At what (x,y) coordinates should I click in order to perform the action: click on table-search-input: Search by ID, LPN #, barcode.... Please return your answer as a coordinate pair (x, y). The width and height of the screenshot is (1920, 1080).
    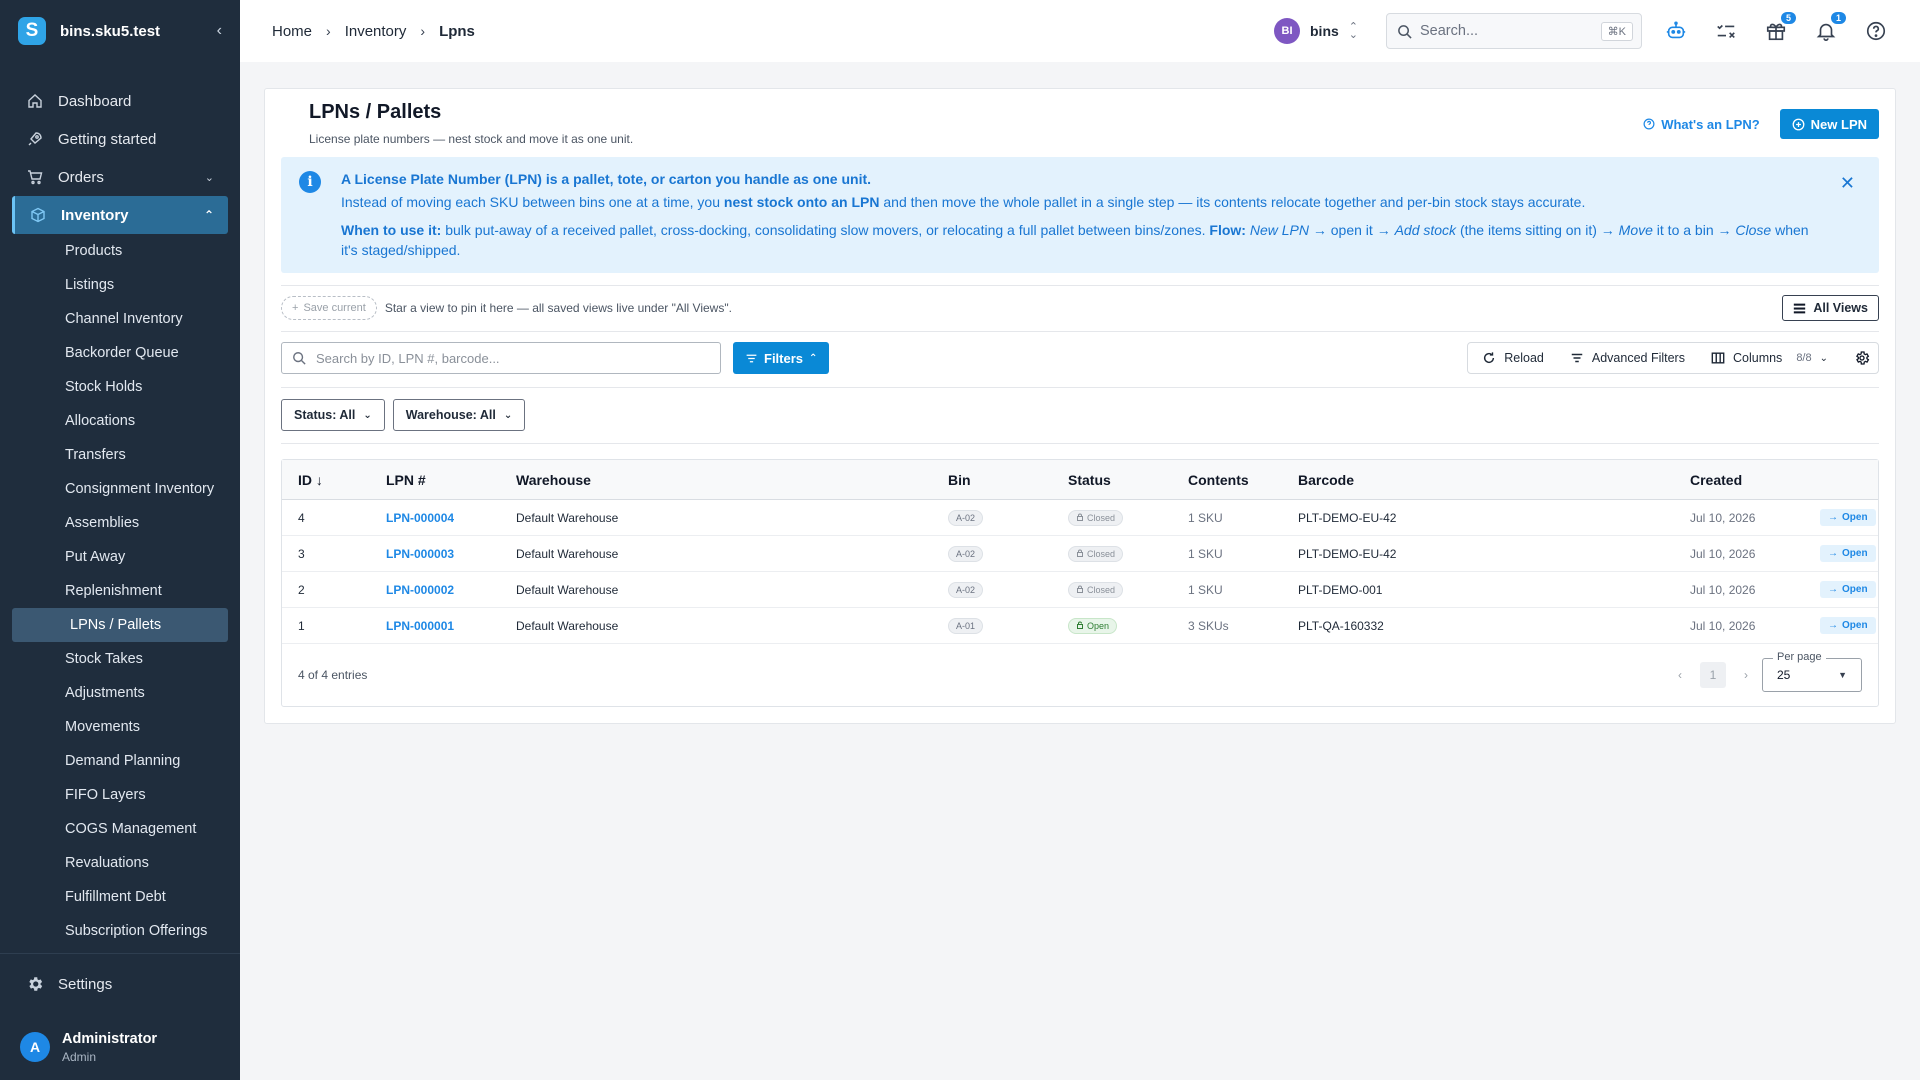
    Looking at the image, I should click on (501, 358).